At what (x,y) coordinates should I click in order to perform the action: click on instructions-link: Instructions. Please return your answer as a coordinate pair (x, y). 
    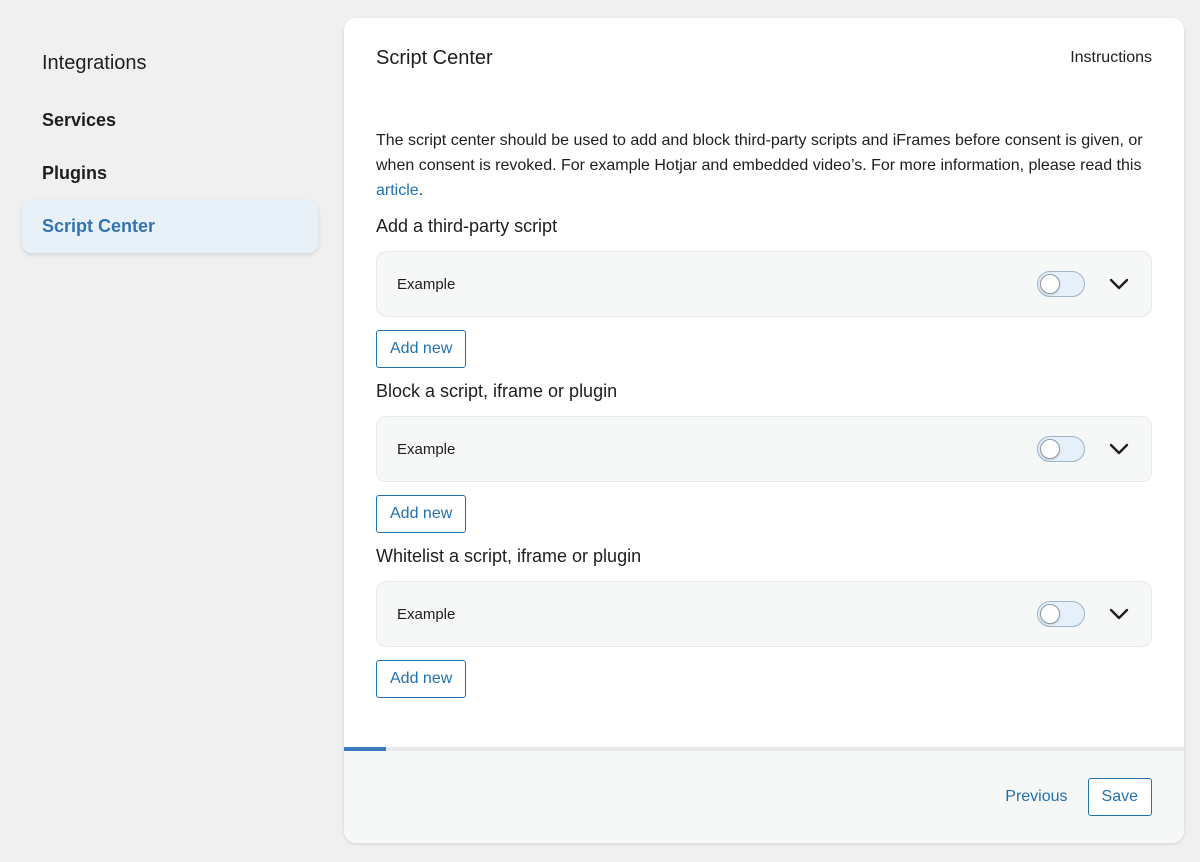
    Looking at the image, I should click on (1111, 58).